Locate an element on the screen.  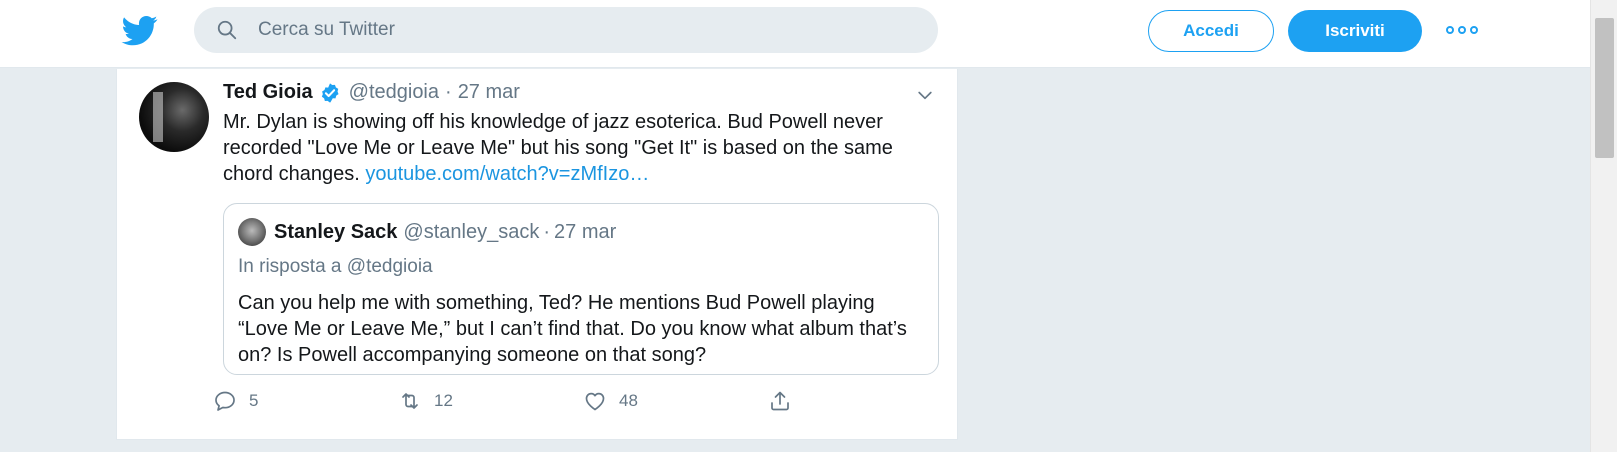
reply-count: 5 is located at coordinates (254, 400).